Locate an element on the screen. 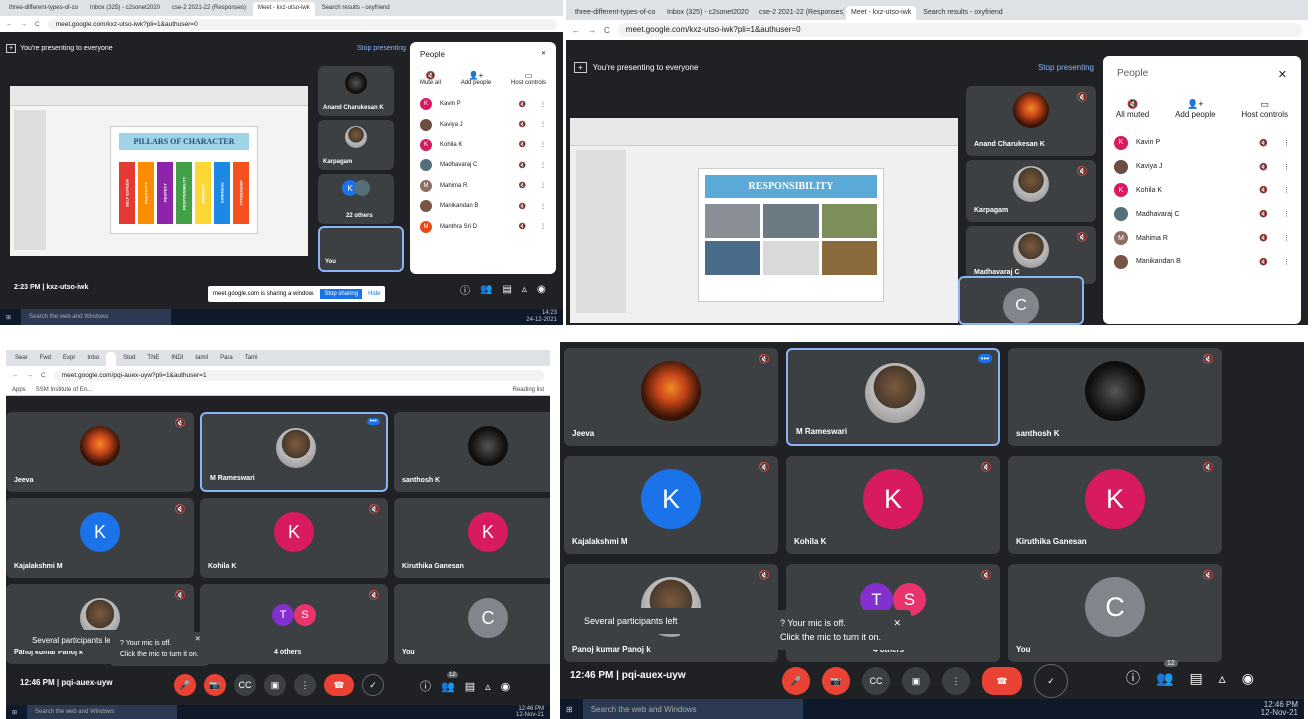 The width and height of the screenshot is (1314, 719). participant-row: M Mahima R 🔇 ⋮ is located at coordinates (1202, 238).